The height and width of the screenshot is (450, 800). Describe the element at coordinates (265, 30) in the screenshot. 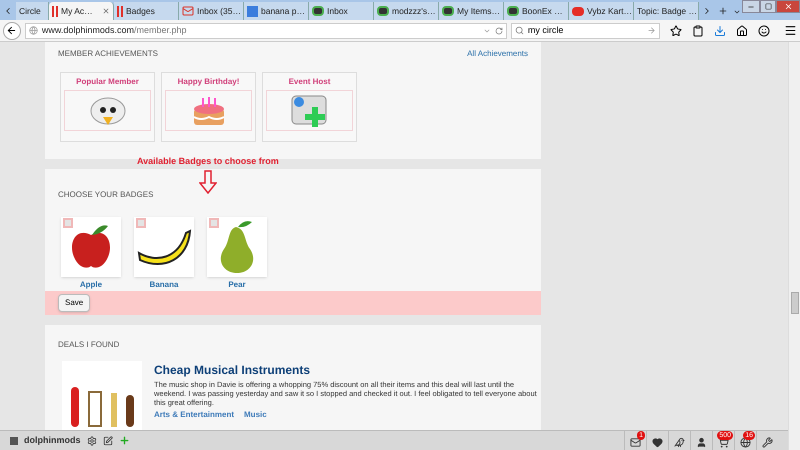

I see `address-field: www.dolphinmods.com/member.php` at that location.